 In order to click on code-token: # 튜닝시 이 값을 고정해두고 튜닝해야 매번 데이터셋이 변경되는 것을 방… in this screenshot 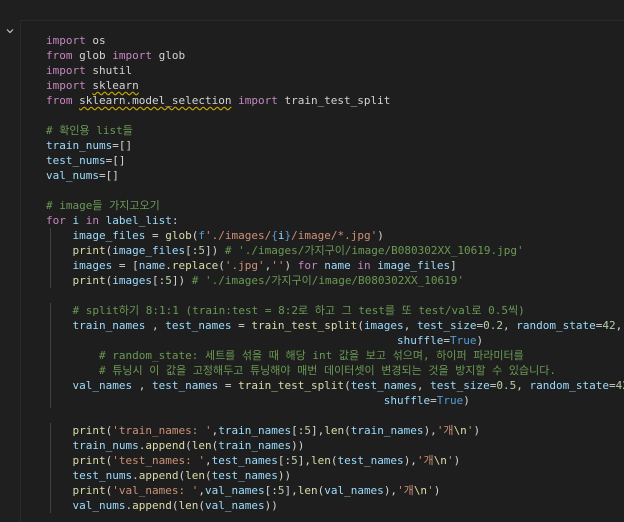, I will do `click(327, 370)`.